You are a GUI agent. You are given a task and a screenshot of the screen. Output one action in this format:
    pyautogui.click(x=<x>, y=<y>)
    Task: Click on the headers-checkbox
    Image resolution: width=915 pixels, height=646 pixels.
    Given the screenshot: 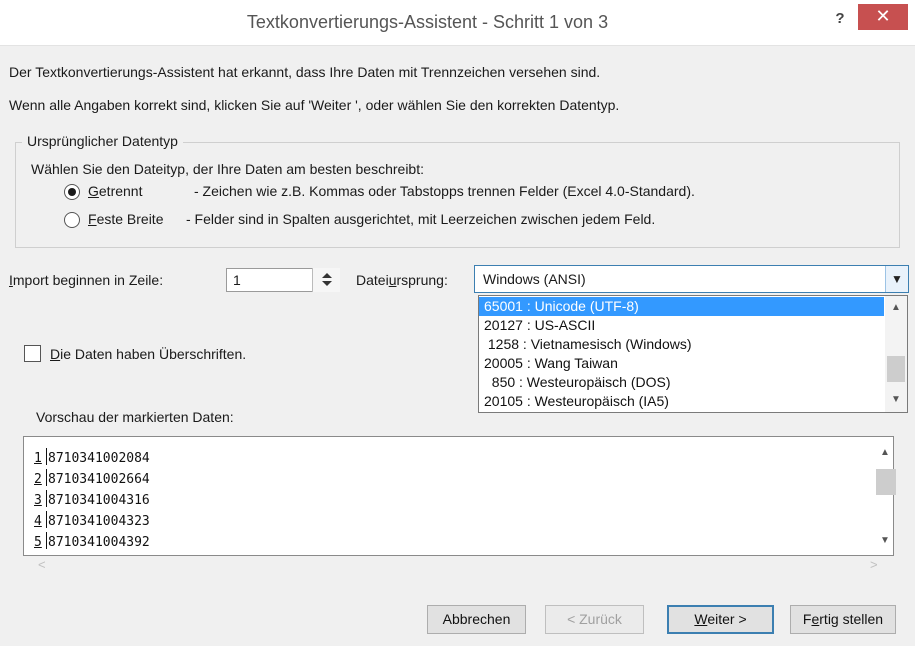 What is the action you would take?
    pyautogui.click(x=32, y=353)
    